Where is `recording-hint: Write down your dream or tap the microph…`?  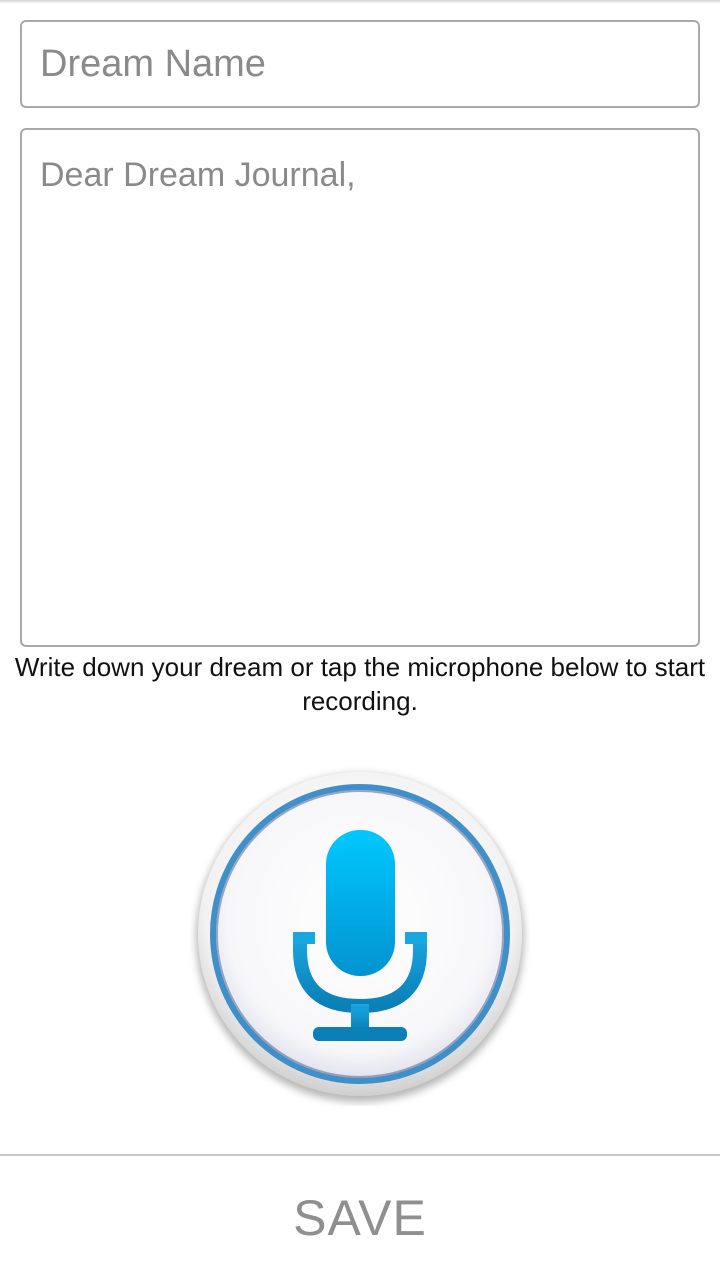 recording-hint: Write down your dream or tap the microph… is located at coordinates (360, 684).